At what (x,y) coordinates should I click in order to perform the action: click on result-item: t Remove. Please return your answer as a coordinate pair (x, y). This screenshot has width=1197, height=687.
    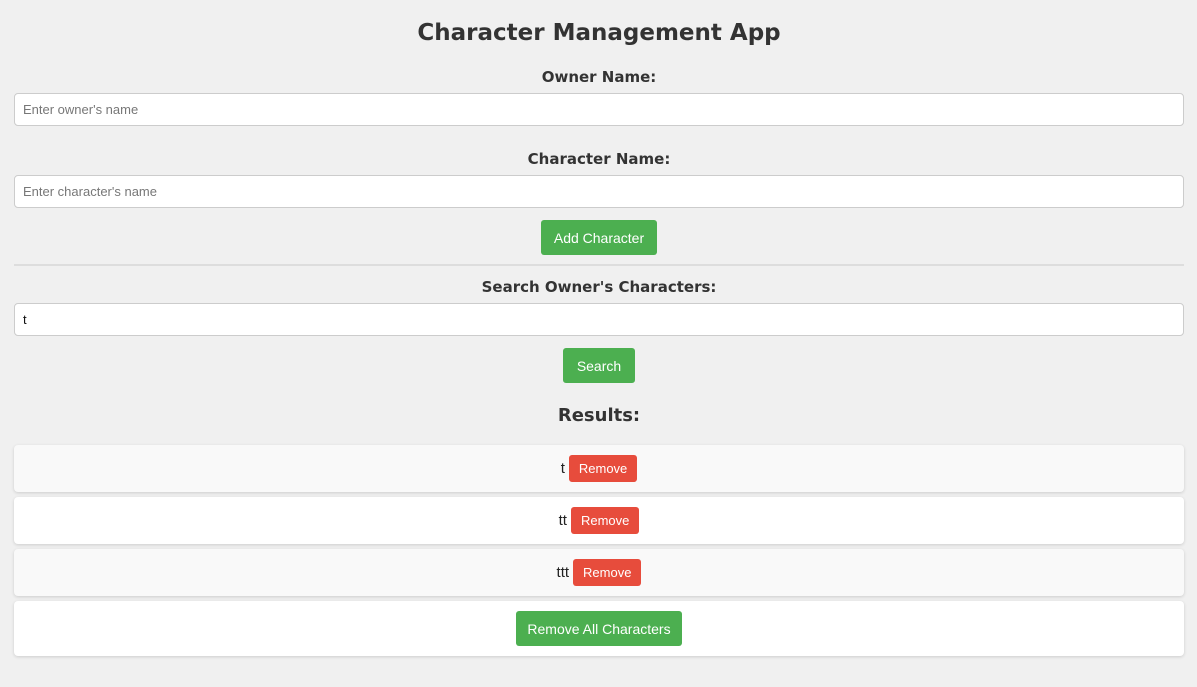
    Looking at the image, I should click on (599, 468).